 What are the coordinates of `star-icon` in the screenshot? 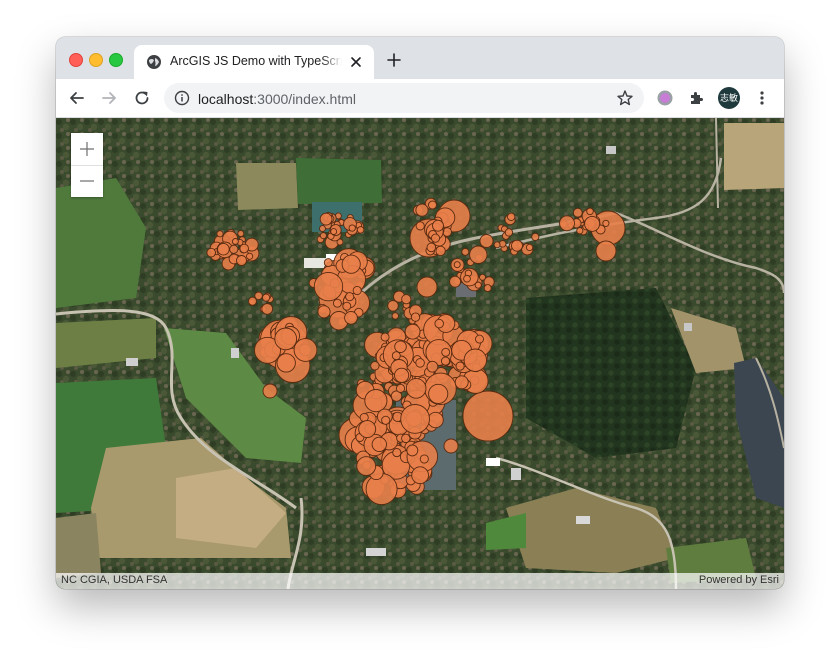 It's located at (625, 98).